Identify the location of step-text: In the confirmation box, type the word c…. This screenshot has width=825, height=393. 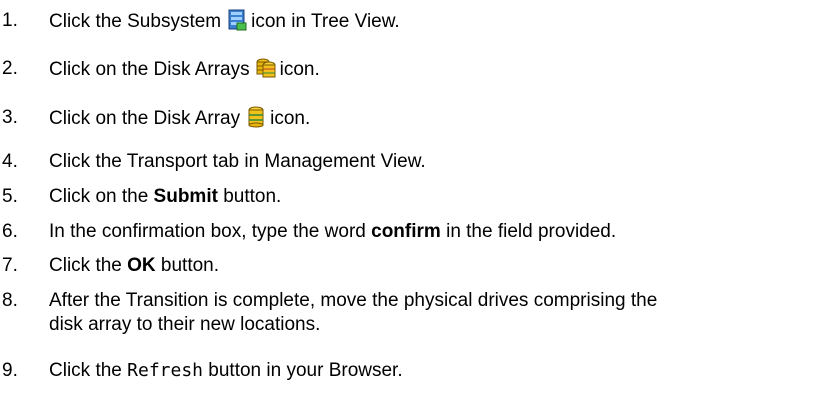
(333, 231).